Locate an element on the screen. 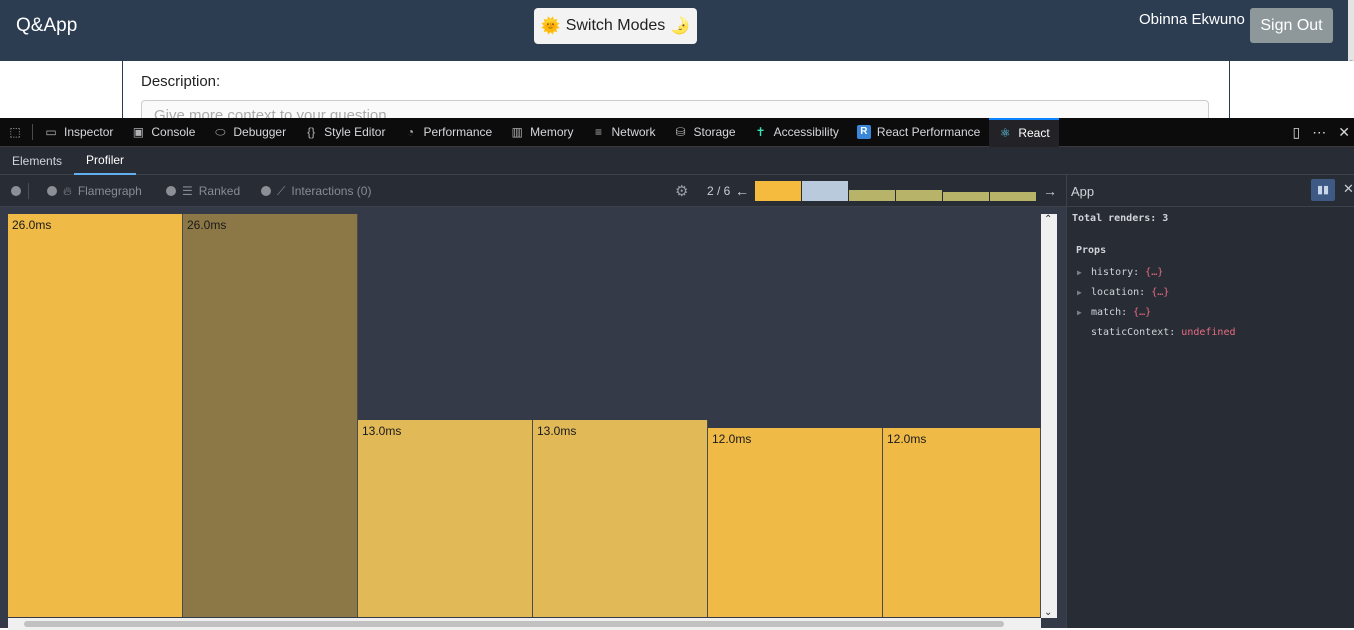  switch-modes-label: Switch Modes is located at coordinates (615, 25).